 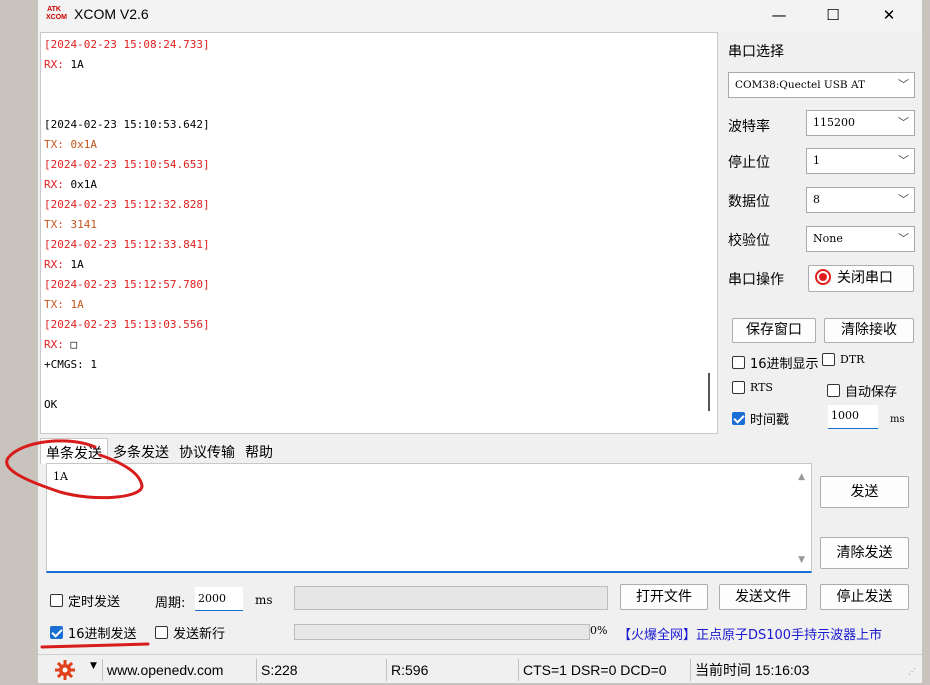 What do you see at coordinates (70, 224) in the screenshot?
I see `receive-line: TX: 3141` at bounding box center [70, 224].